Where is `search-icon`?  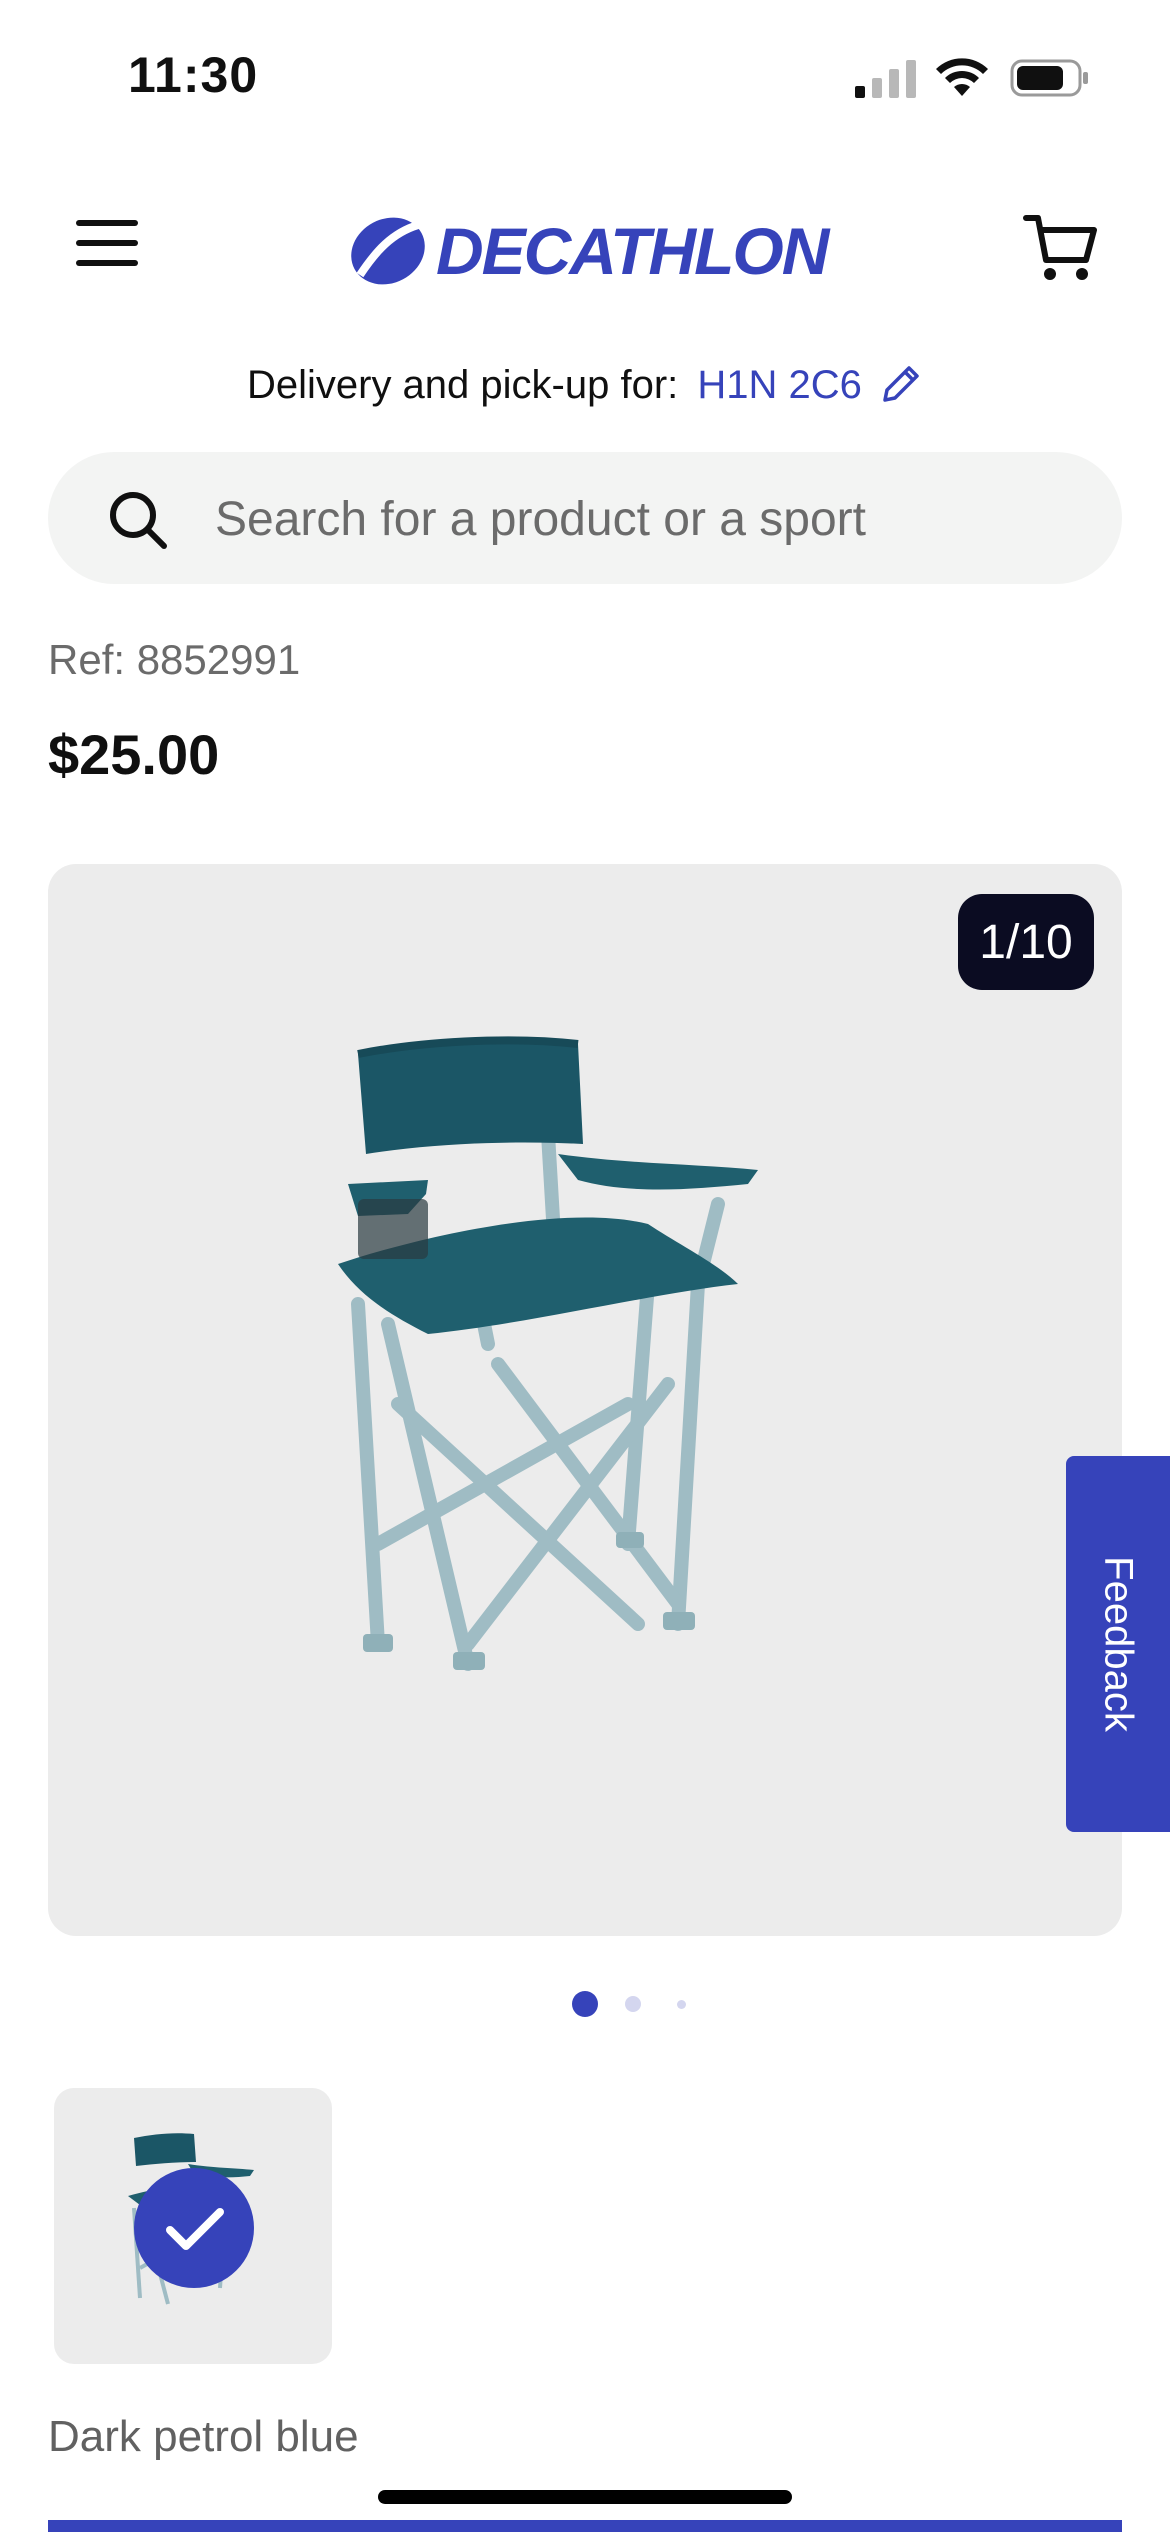
search-icon is located at coordinates (138, 520).